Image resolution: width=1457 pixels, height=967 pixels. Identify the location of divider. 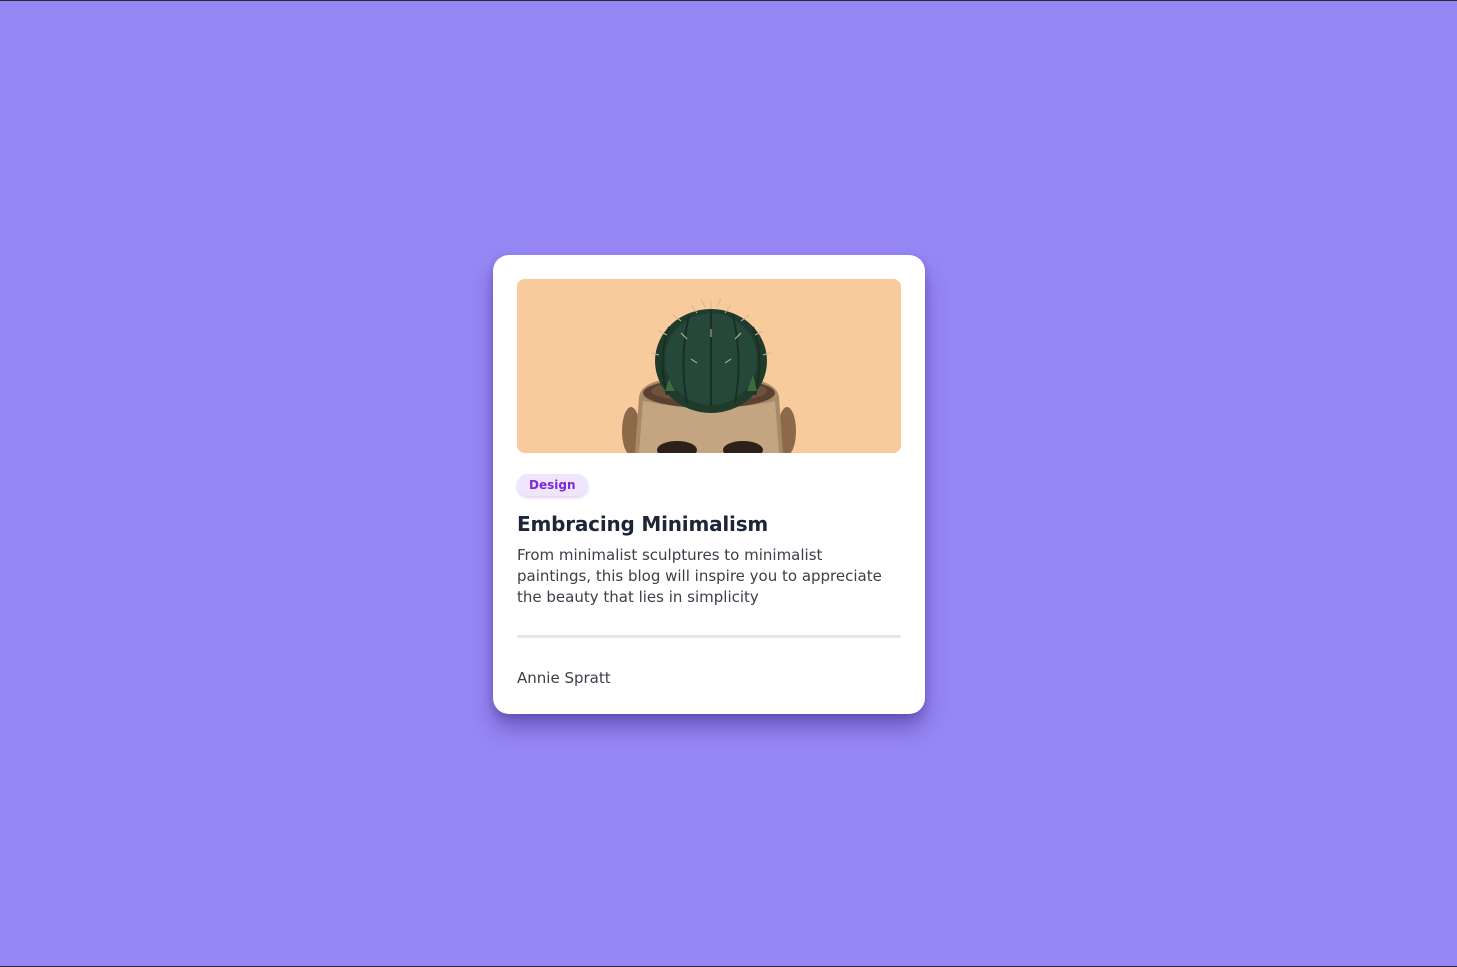
(709, 636).